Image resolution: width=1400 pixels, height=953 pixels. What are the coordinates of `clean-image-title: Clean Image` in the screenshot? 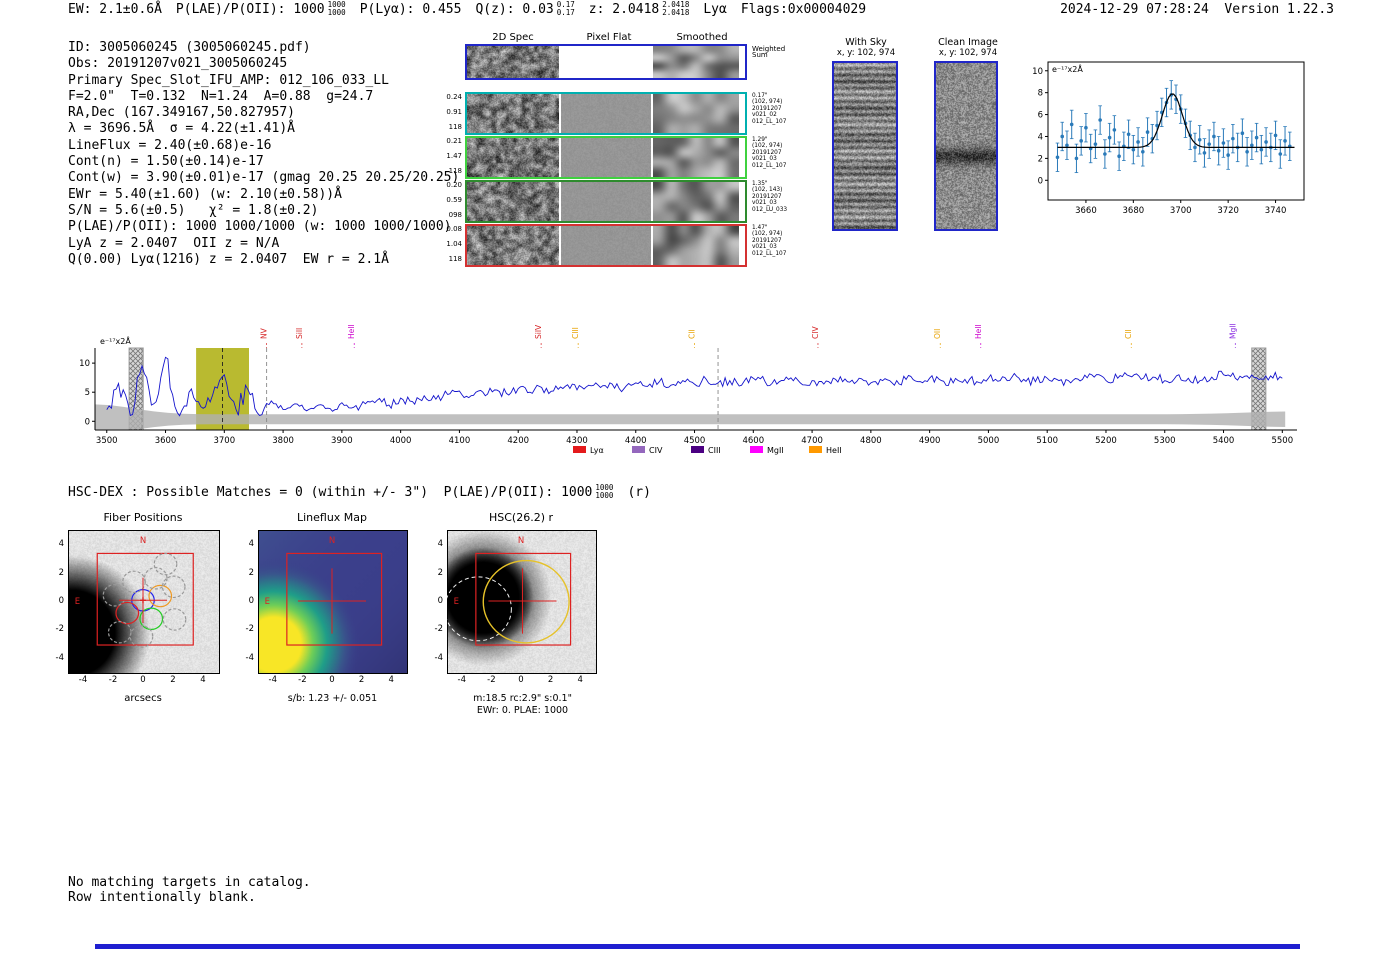 It's located at (968, 42).